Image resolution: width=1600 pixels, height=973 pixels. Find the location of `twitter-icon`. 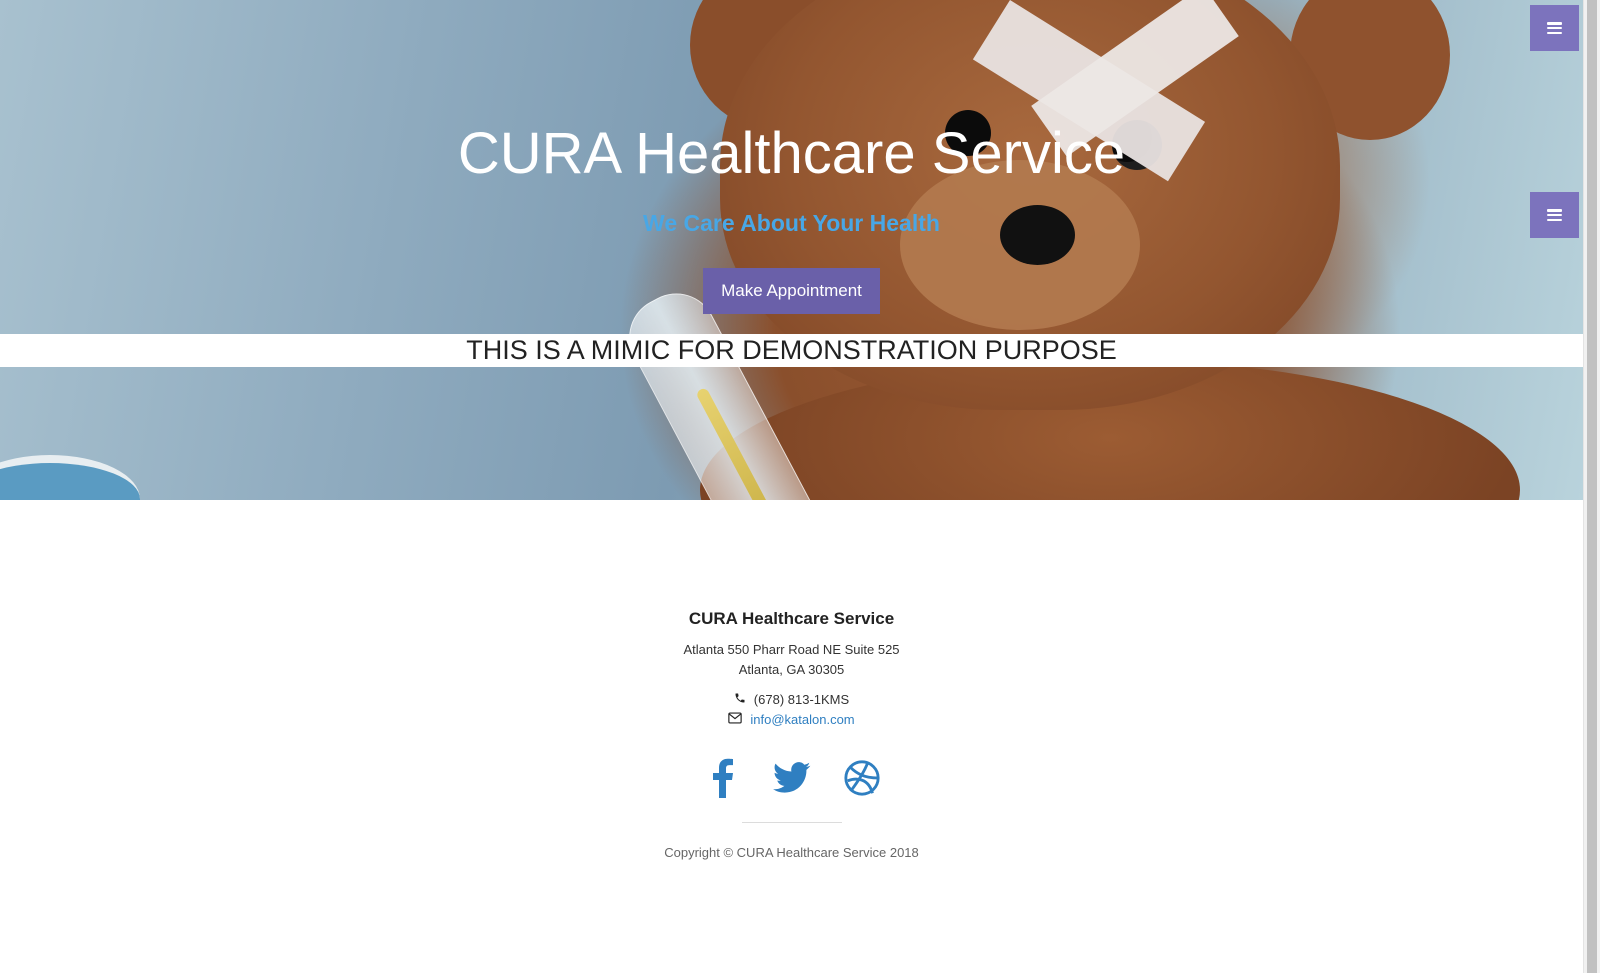

twitter-icon is located at coordinates (792, 778).